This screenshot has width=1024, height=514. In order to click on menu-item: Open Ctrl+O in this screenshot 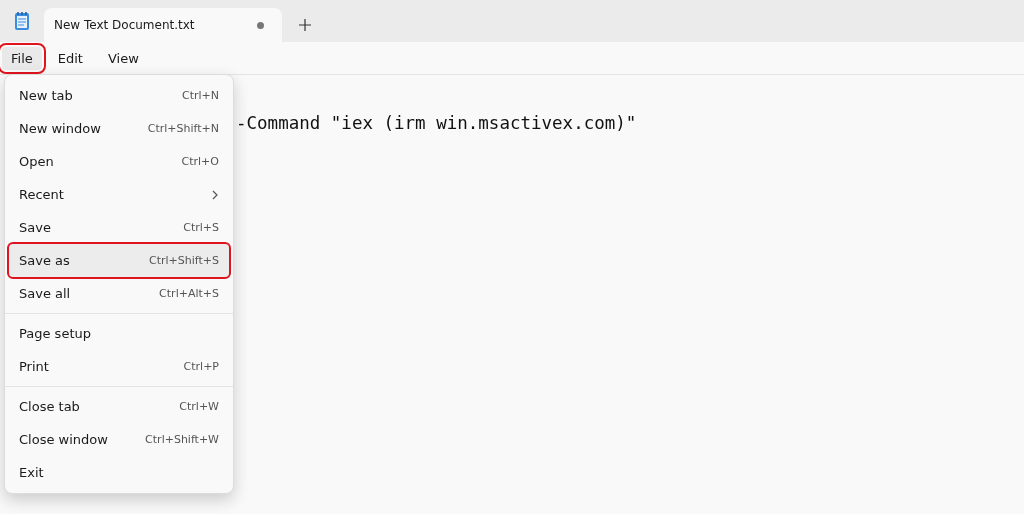, I will do `click(119, 161)`.